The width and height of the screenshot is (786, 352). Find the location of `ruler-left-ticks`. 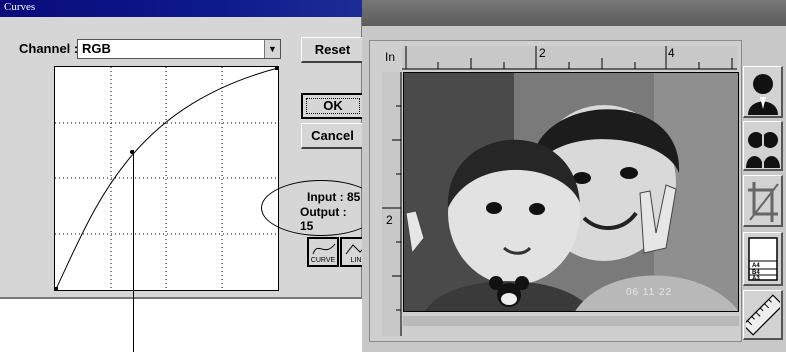

ruler-left-ticks is located at coordinates (392, 204).